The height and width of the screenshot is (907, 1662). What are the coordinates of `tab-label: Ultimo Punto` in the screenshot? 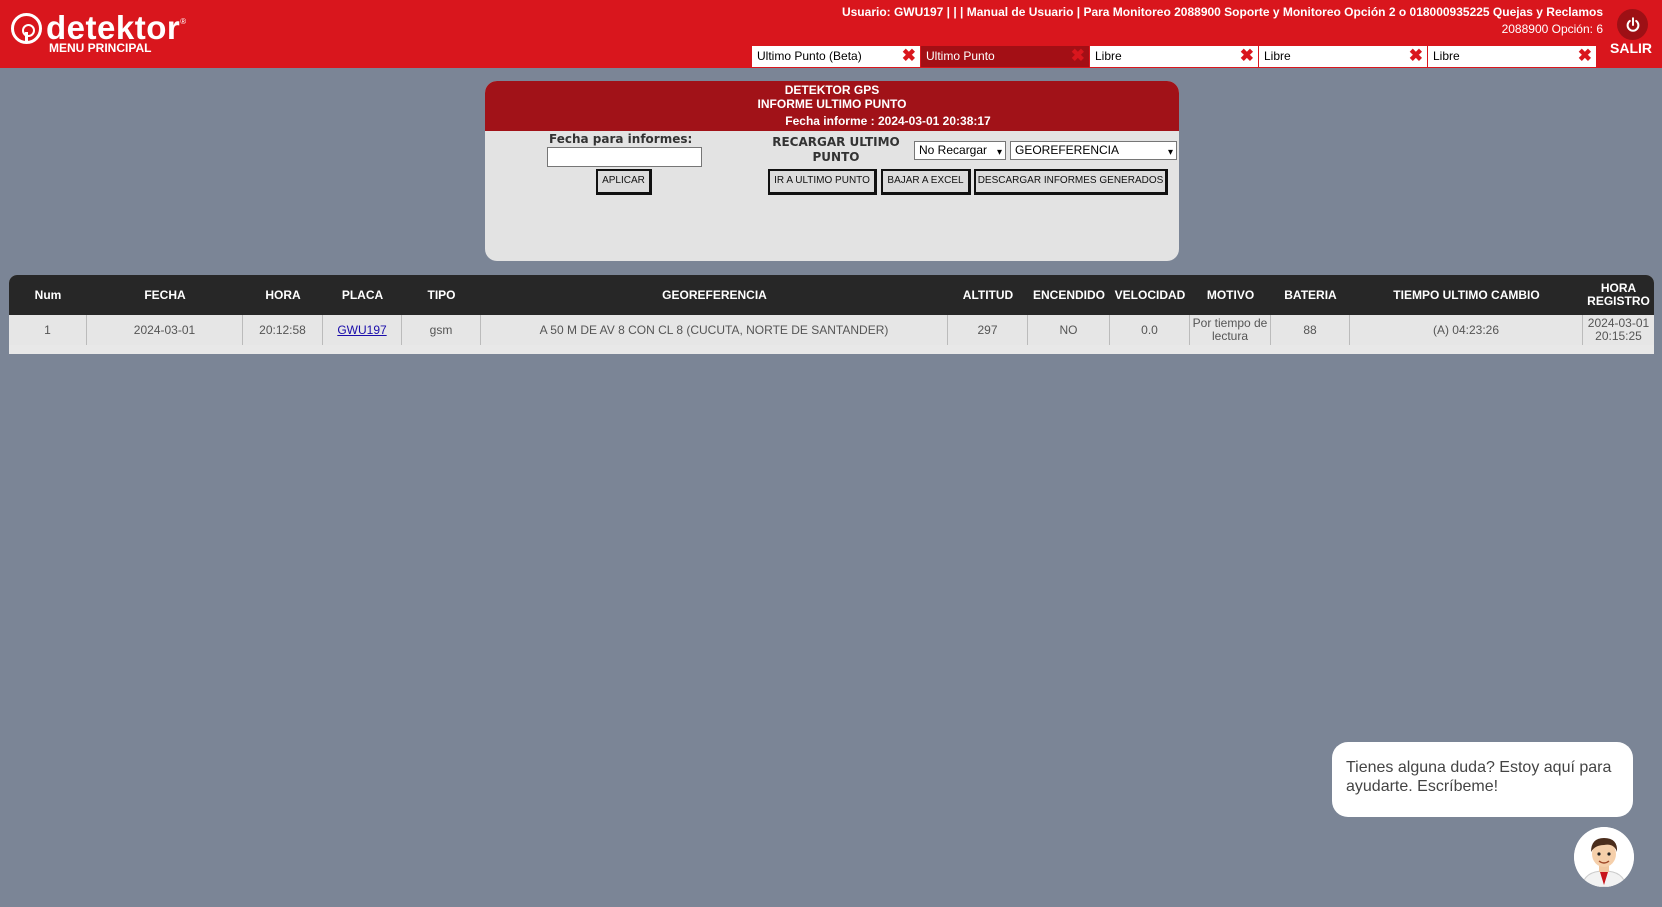 It's located at (960, 56).